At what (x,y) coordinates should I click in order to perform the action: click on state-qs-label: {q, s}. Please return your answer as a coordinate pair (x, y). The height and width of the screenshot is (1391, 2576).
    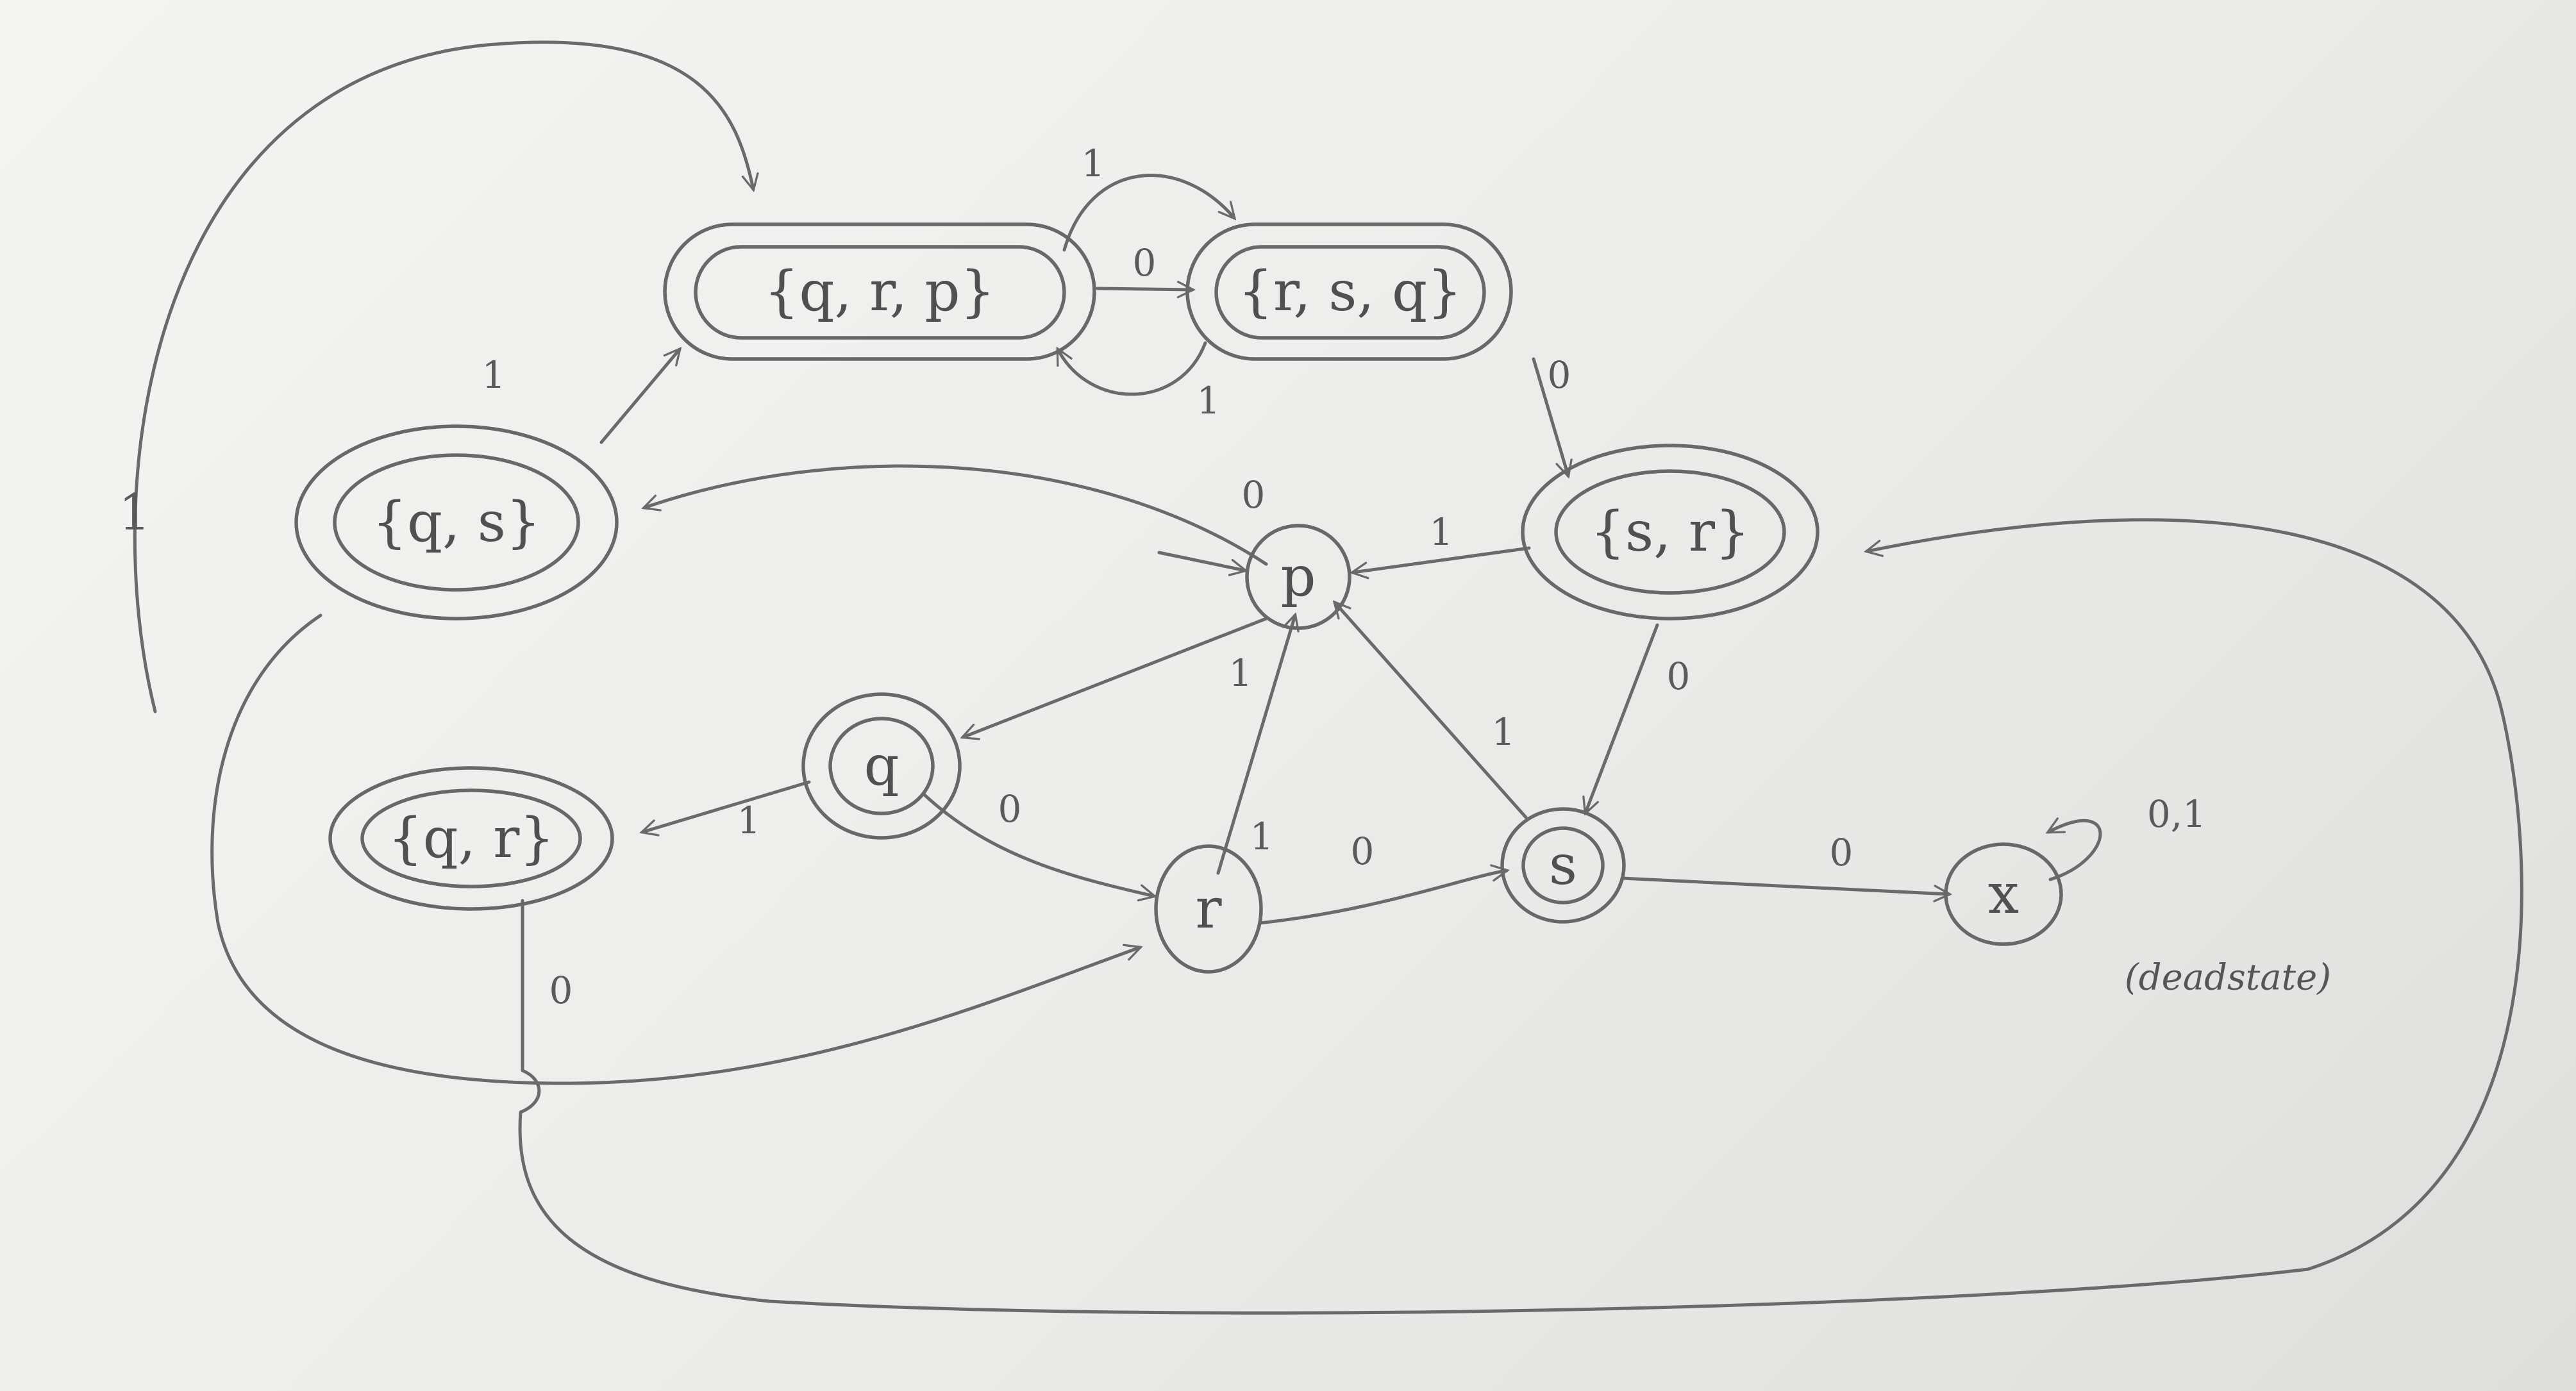
    Looking at the image, I should click on (456, 522).